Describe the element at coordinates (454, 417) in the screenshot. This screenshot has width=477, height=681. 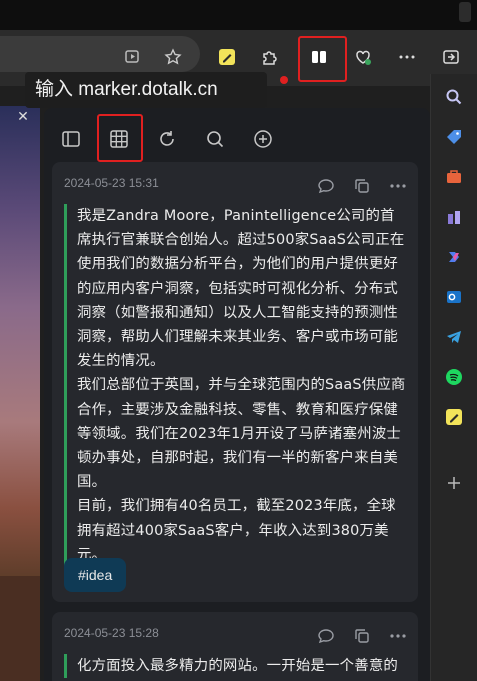
I see `marker-sidebar-icon` at that location.